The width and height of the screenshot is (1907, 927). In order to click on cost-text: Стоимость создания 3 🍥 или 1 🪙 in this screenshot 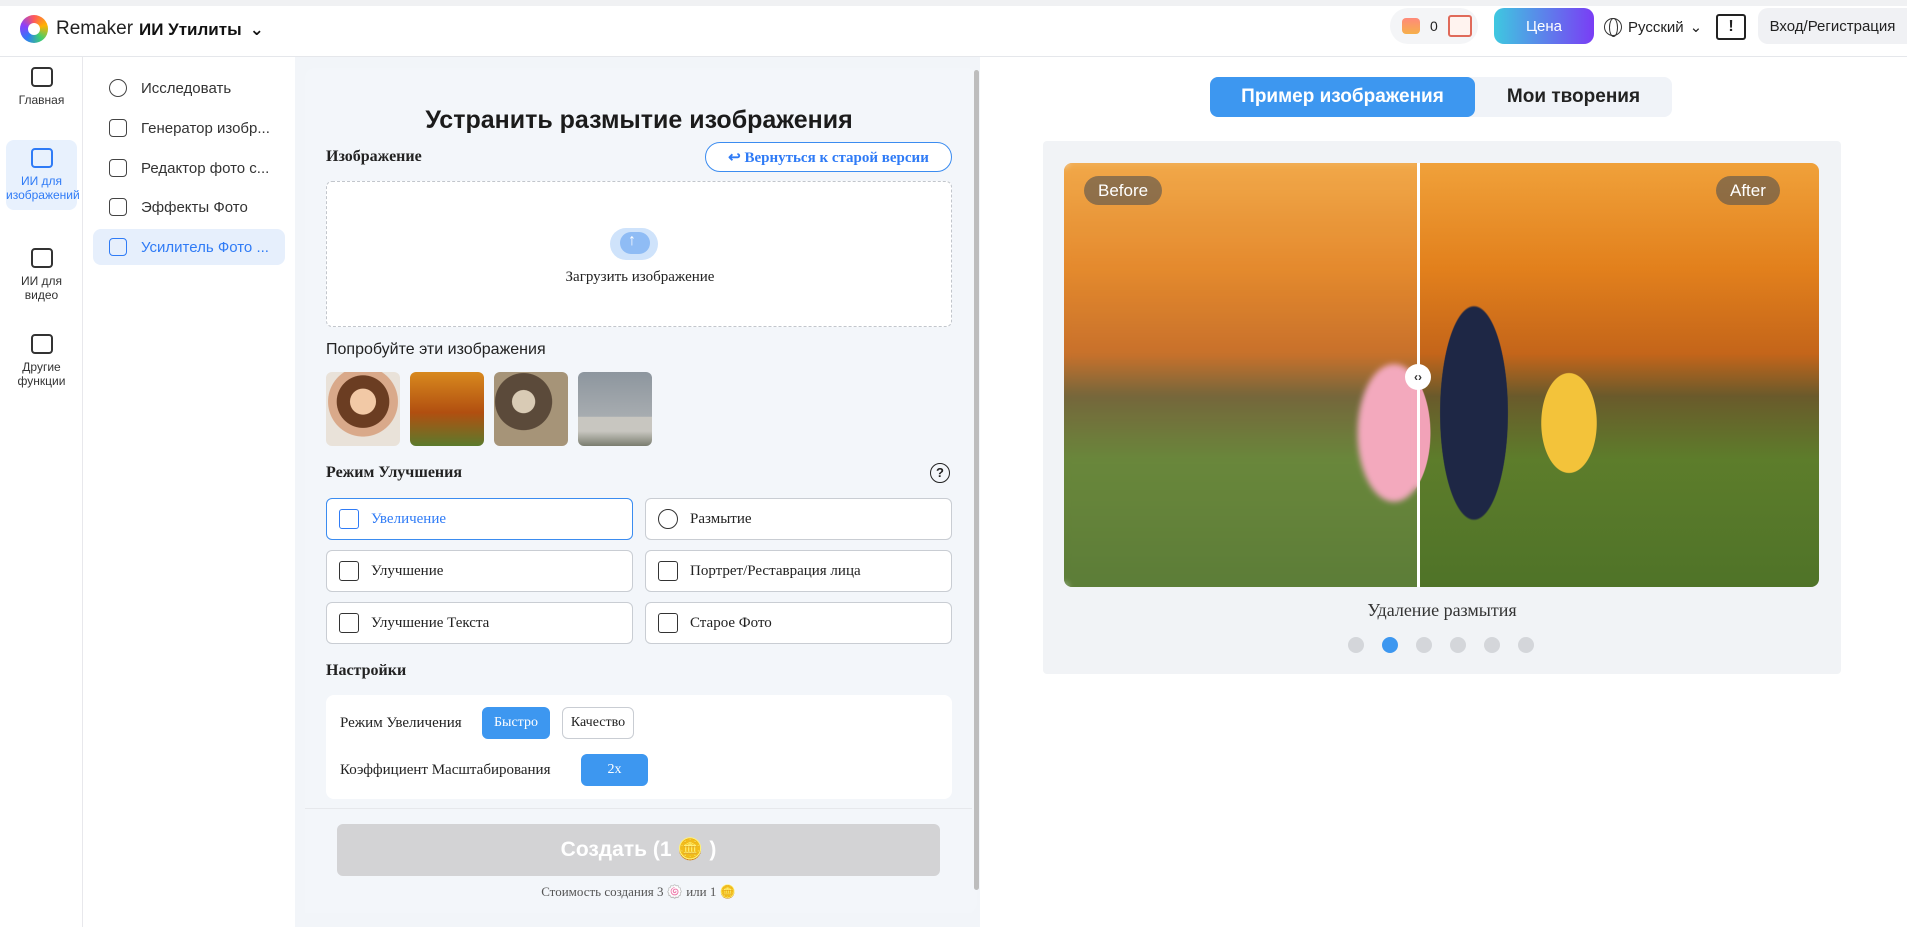, I will do `click(638, 891)`.